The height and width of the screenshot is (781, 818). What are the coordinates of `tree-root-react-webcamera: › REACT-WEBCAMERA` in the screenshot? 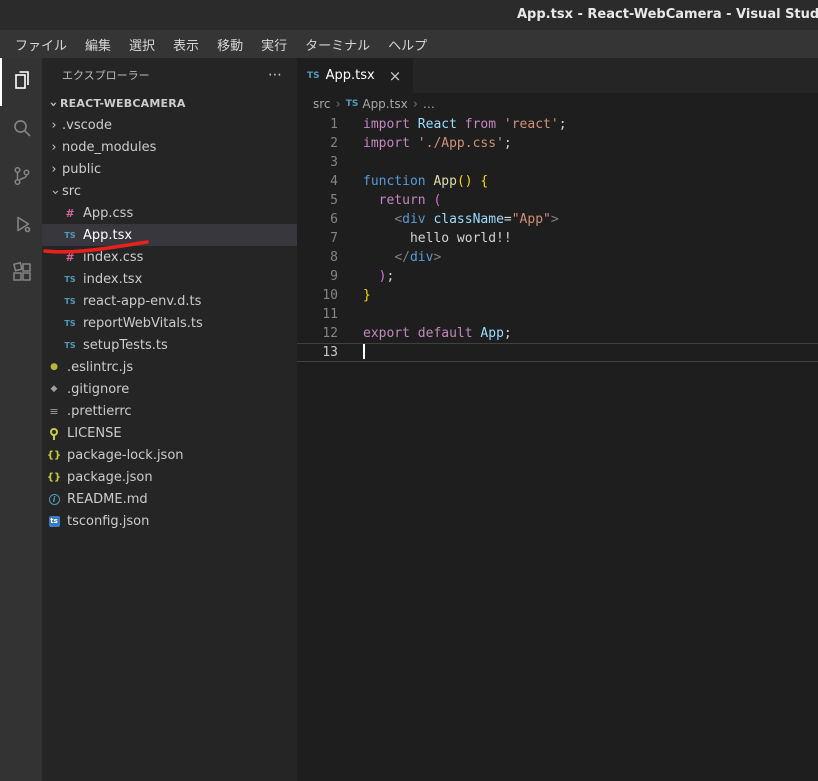 It's located at (169, 103).